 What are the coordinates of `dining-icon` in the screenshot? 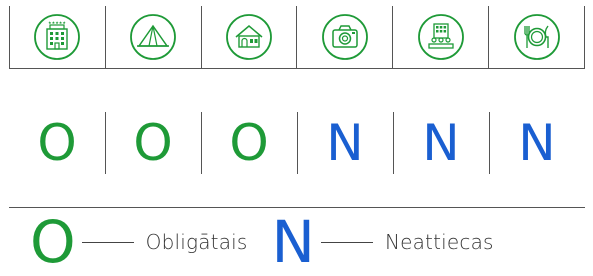 It's located at (536, 37).